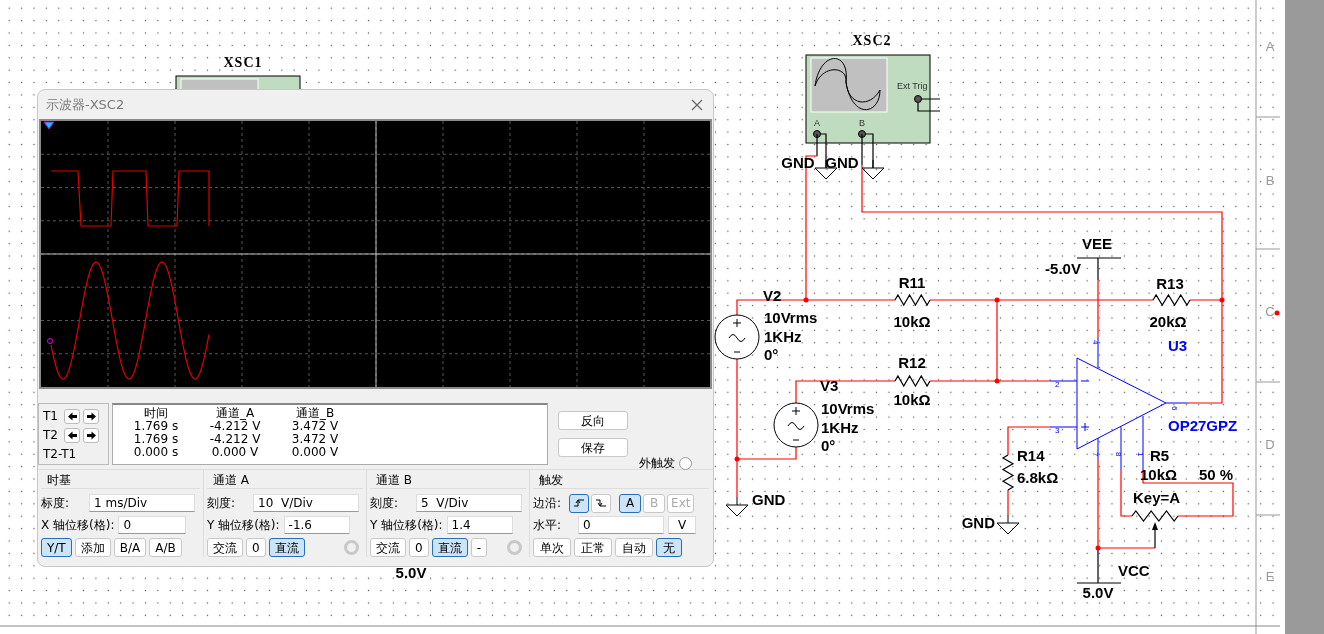 This screenshot has height=634, width=1324. I want to click on cursor-marker-icon, so click(49, 125).